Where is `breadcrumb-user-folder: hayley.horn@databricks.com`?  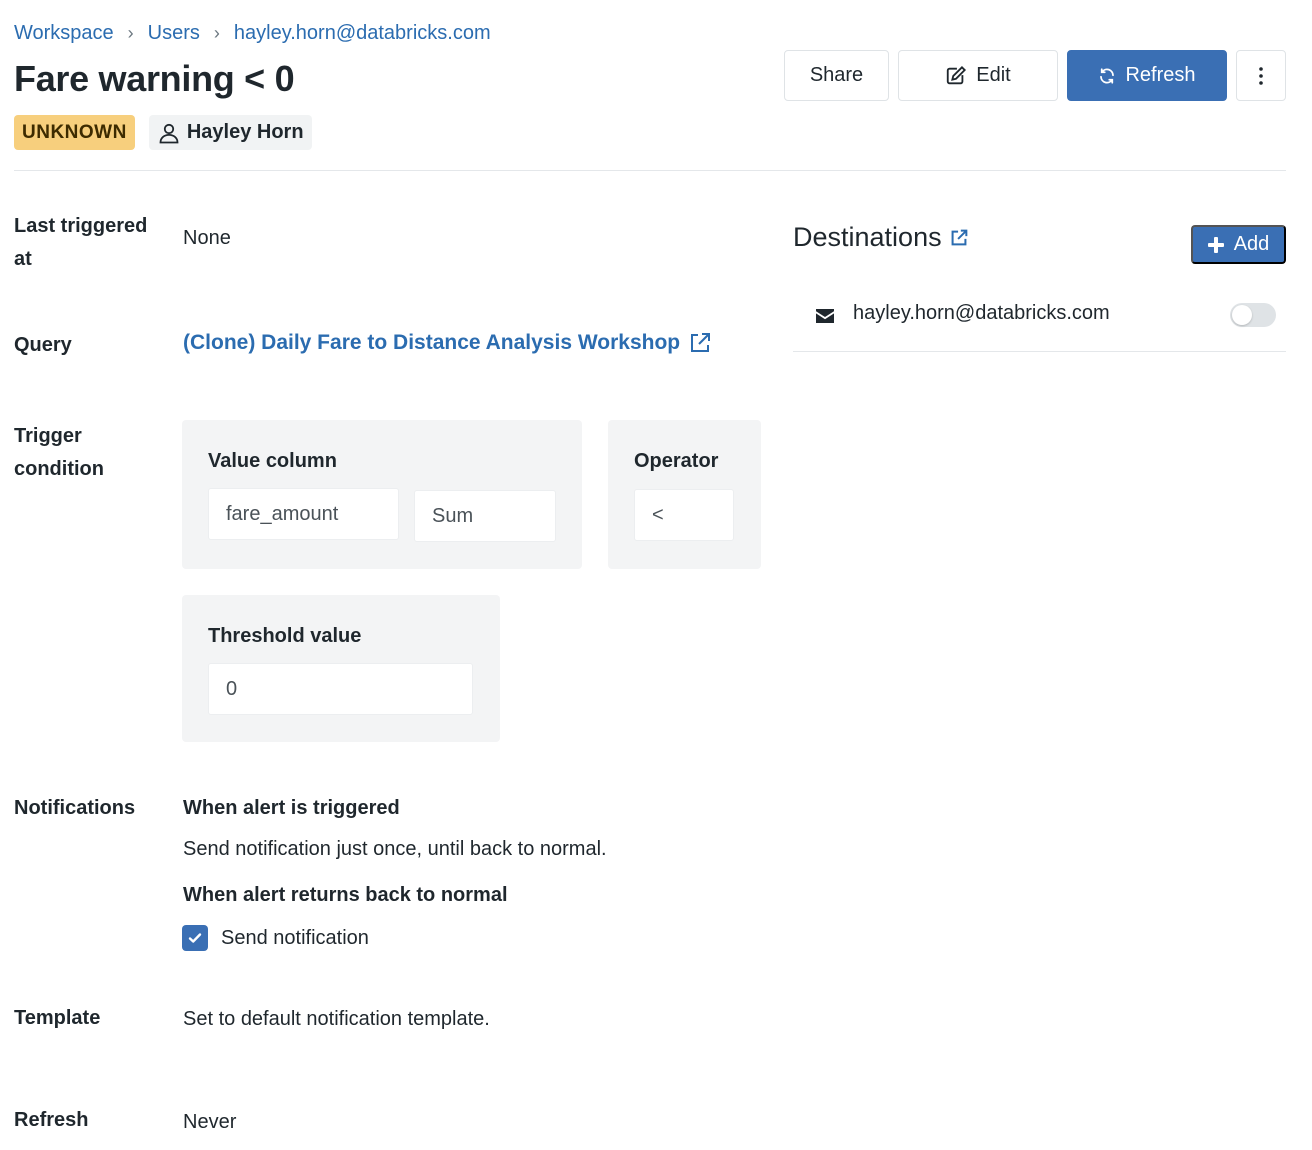
breadcrumb-user-folder: hayley.horn@databricks.com is located at coordinates (362, 33).